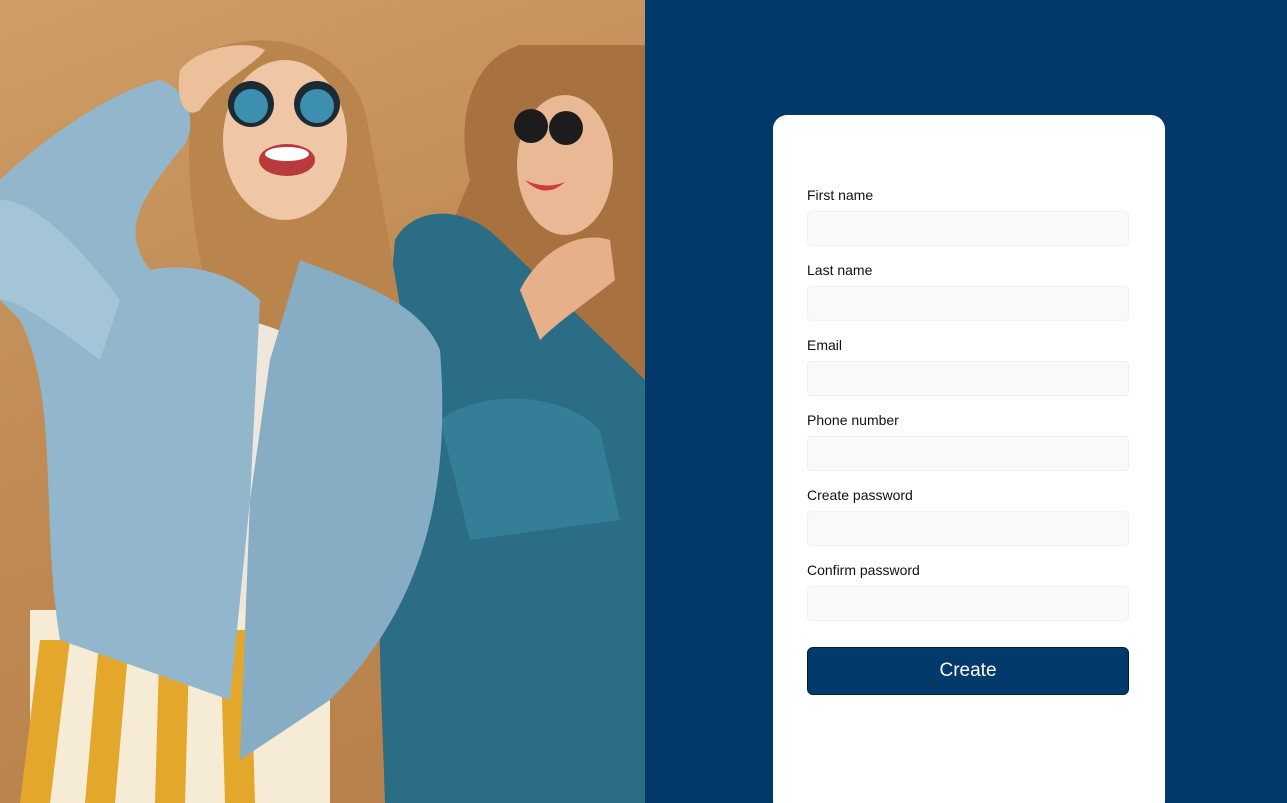 The width and height of the screenshot is (1287, 803). What do you see at coordinates (968, 528) in the screenshot?
I see `create-password-input` at bounding box center [968, 528].